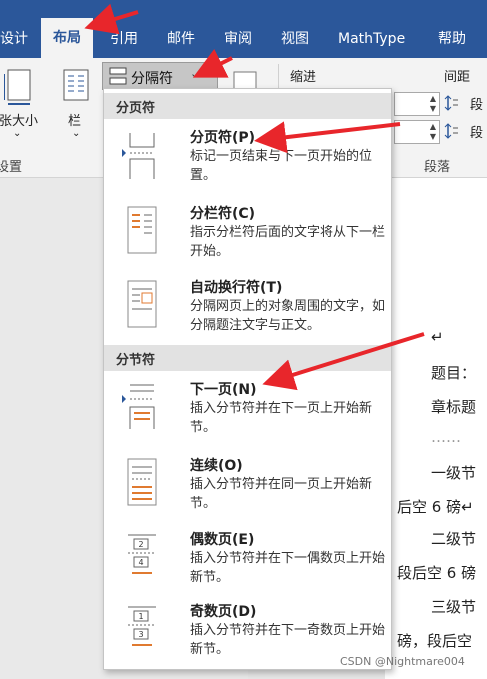  Describe the element at coordinates (152, 79) in the screenshot. I see `breaks-button-label: 分隔符` at that location.